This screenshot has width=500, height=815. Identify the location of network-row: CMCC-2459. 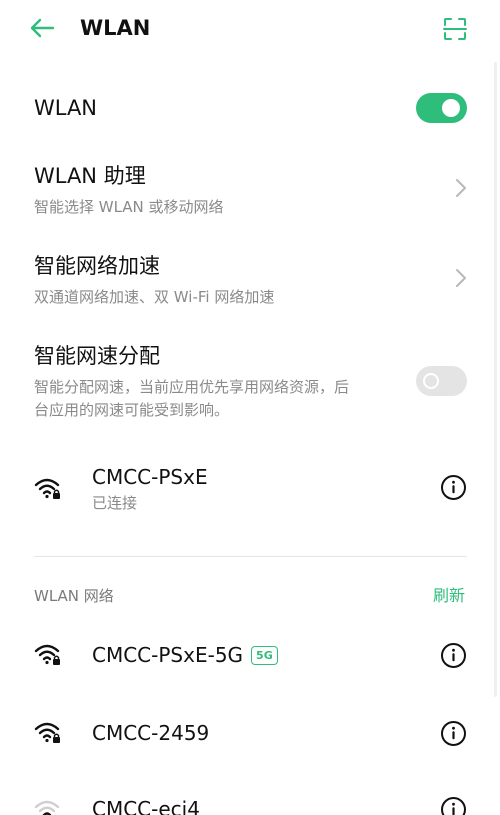
(250, 734).